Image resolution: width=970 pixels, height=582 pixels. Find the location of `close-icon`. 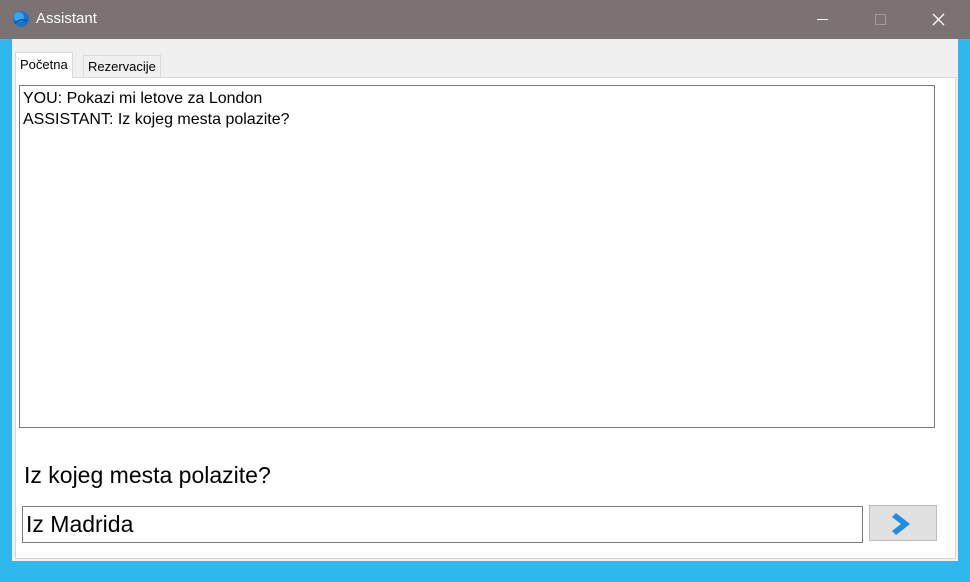

close-icon is located at coordinates (938, 19).